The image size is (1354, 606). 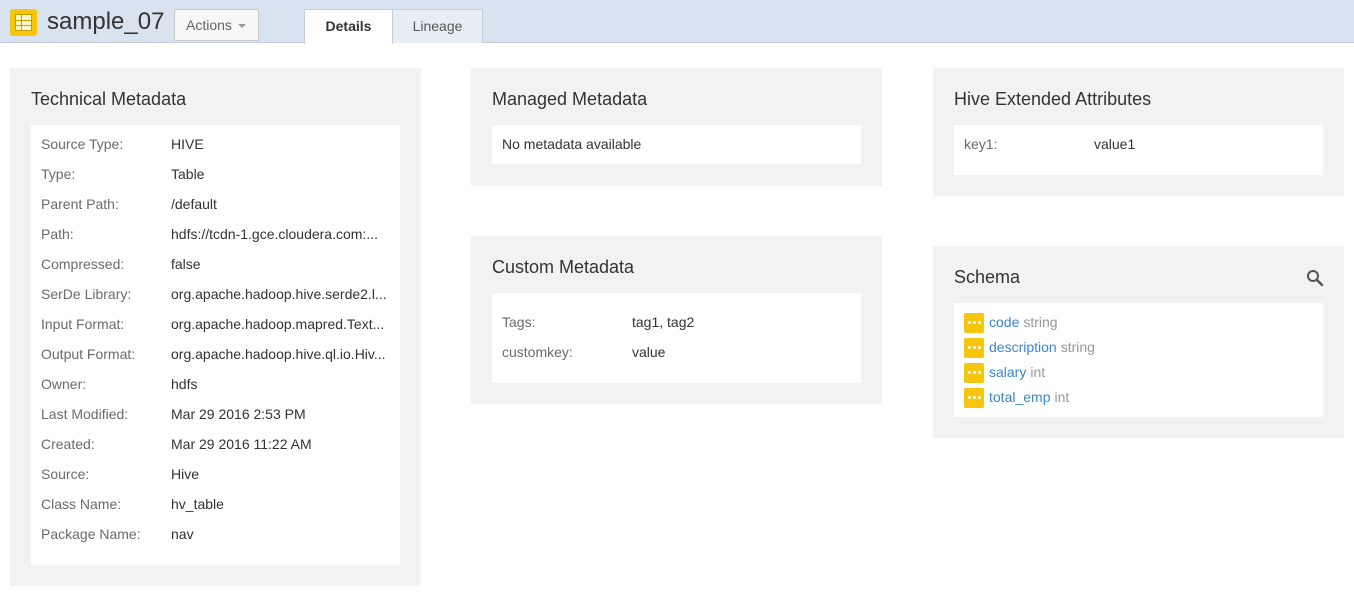 What do you see at coordinates (182, 534) in the screenshot?
I see `technical-metadata-value: nav` at bounding box center [182, 534].